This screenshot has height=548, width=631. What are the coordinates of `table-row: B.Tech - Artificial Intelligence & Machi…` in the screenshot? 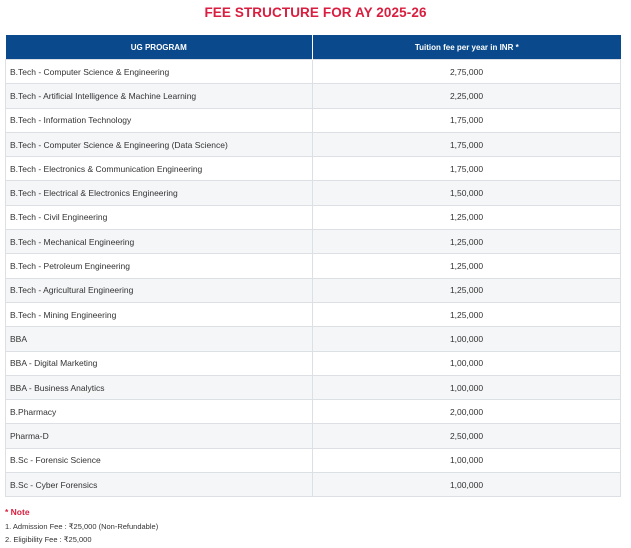 It's located at (313, 96).